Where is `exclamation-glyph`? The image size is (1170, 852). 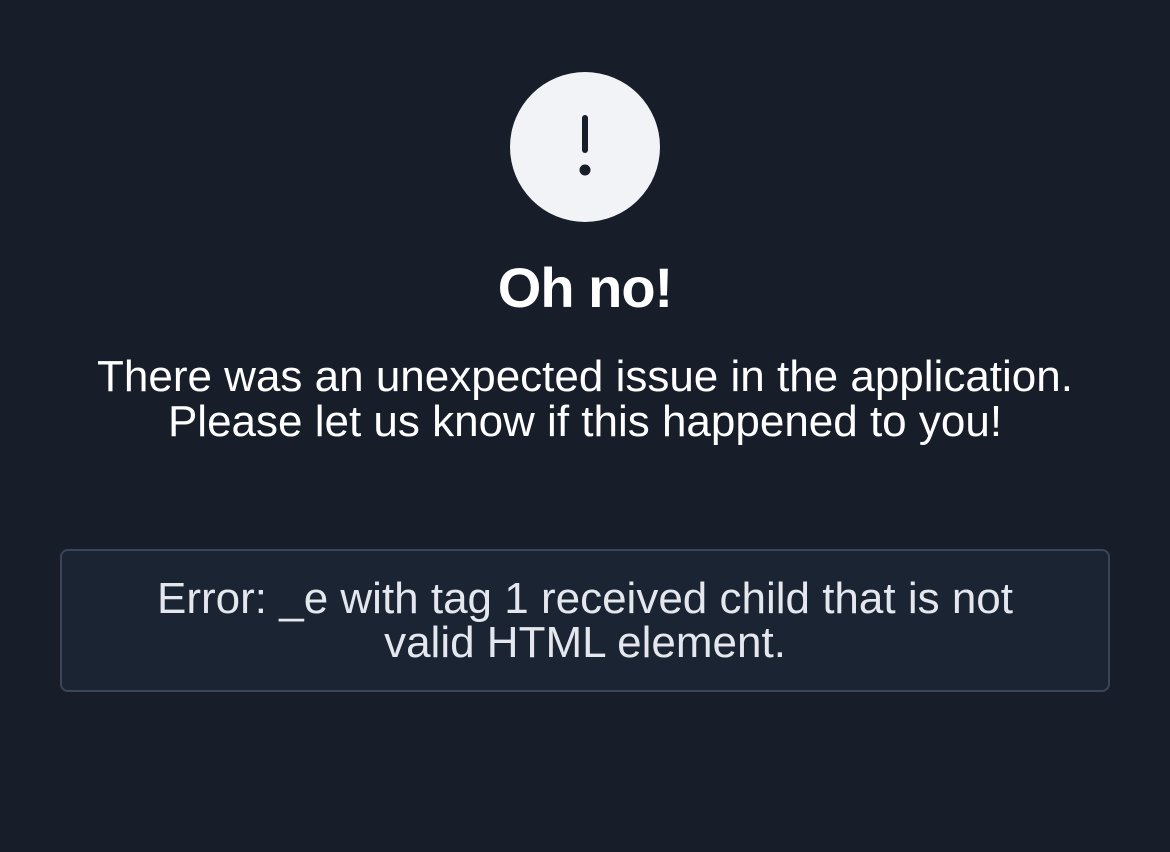 exclamation-glyph is located at coordinates (585, 145).